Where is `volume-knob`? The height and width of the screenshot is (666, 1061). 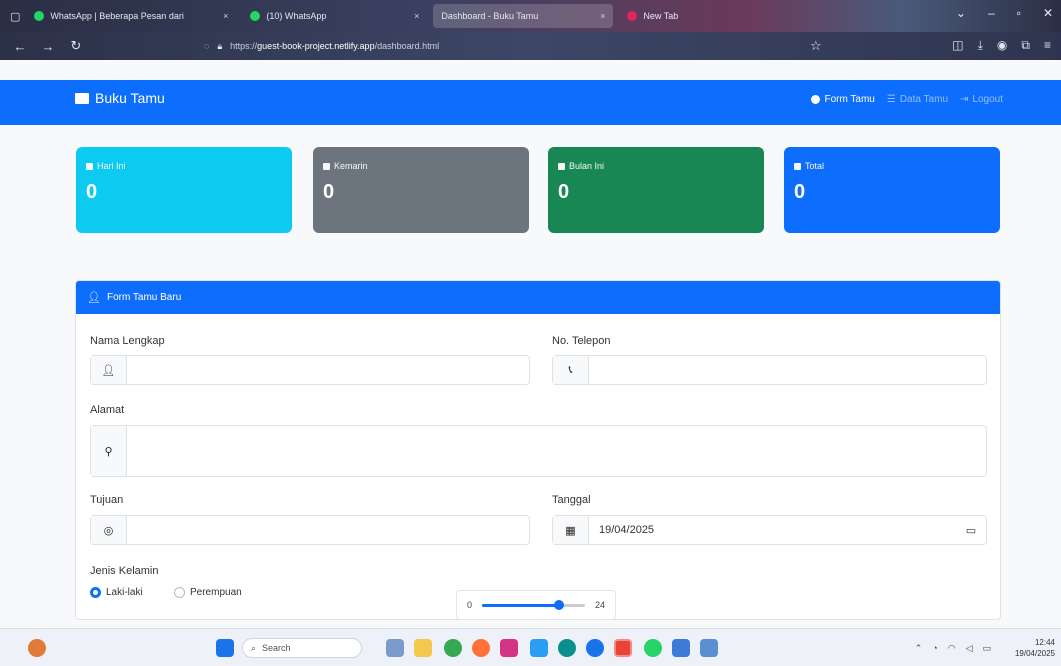 volume-knob is located at coordinates (559, 604).